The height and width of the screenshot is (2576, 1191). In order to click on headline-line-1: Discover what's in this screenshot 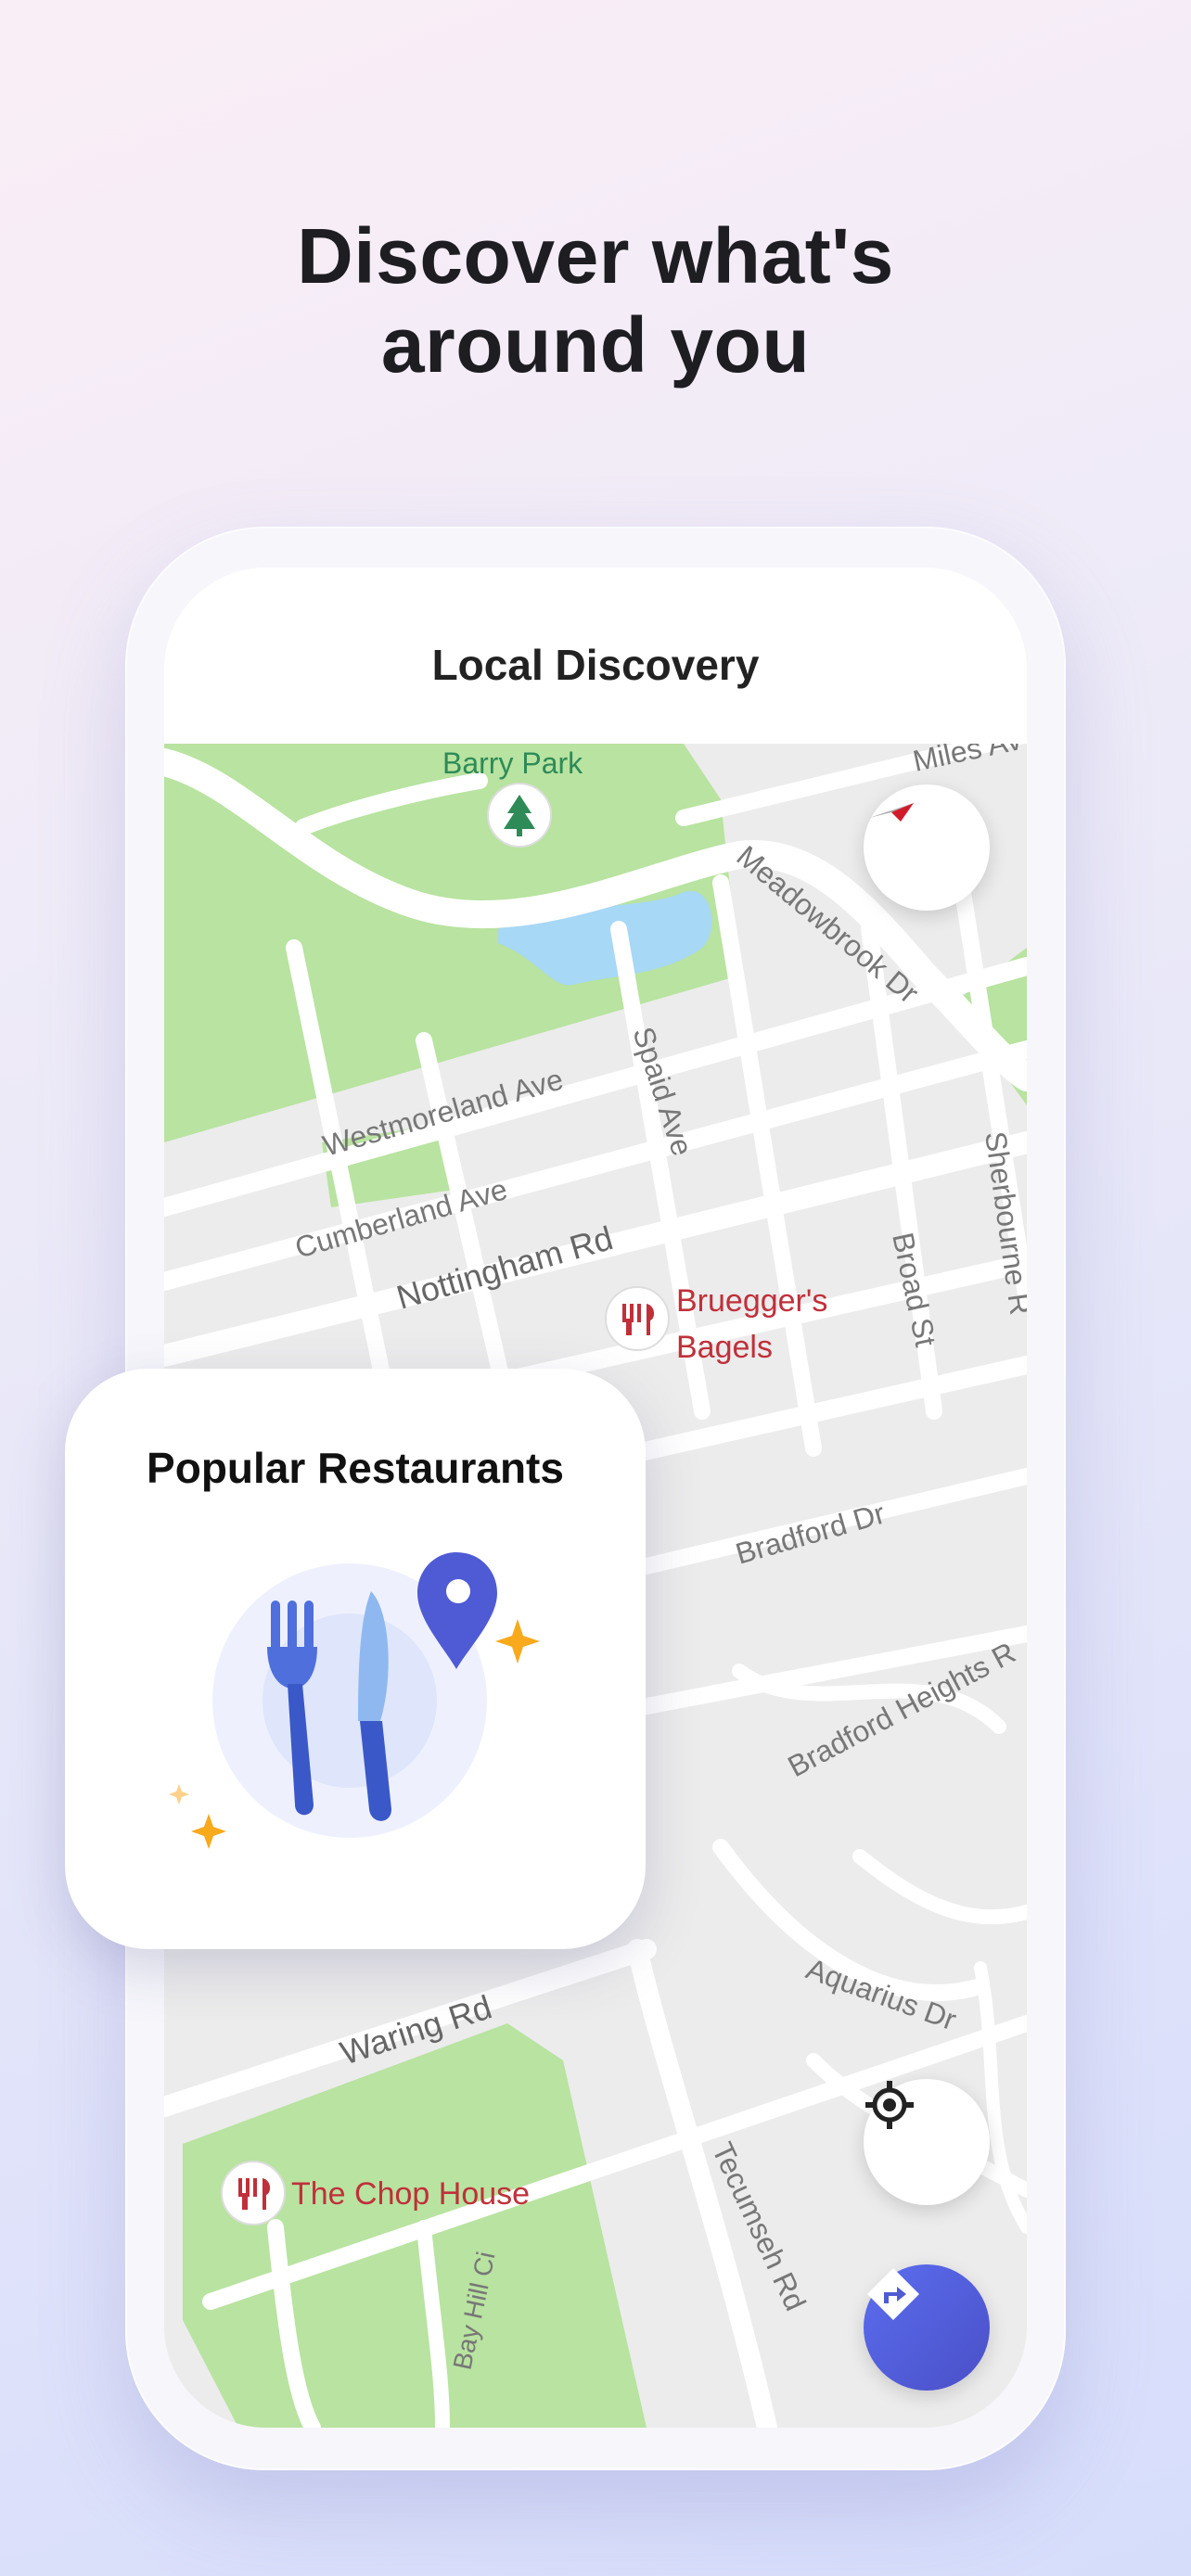, I will do `click(595, 256)`.